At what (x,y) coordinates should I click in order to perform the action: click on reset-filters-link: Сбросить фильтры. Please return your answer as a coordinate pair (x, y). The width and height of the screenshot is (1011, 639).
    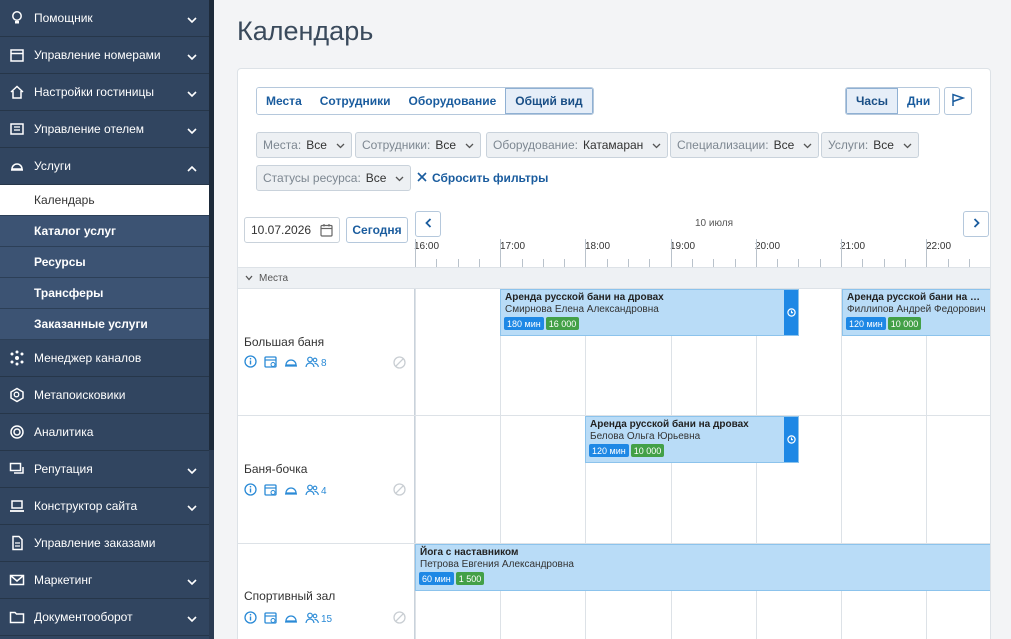
    Looking at the image, I should click on (482, 178).